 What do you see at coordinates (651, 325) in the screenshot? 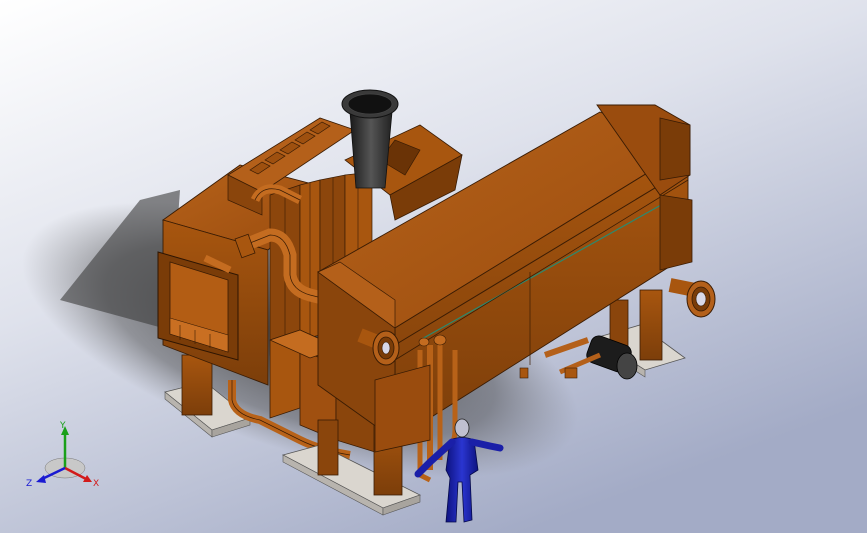
I see `support-leg-right` at bounding box center [651, 325].